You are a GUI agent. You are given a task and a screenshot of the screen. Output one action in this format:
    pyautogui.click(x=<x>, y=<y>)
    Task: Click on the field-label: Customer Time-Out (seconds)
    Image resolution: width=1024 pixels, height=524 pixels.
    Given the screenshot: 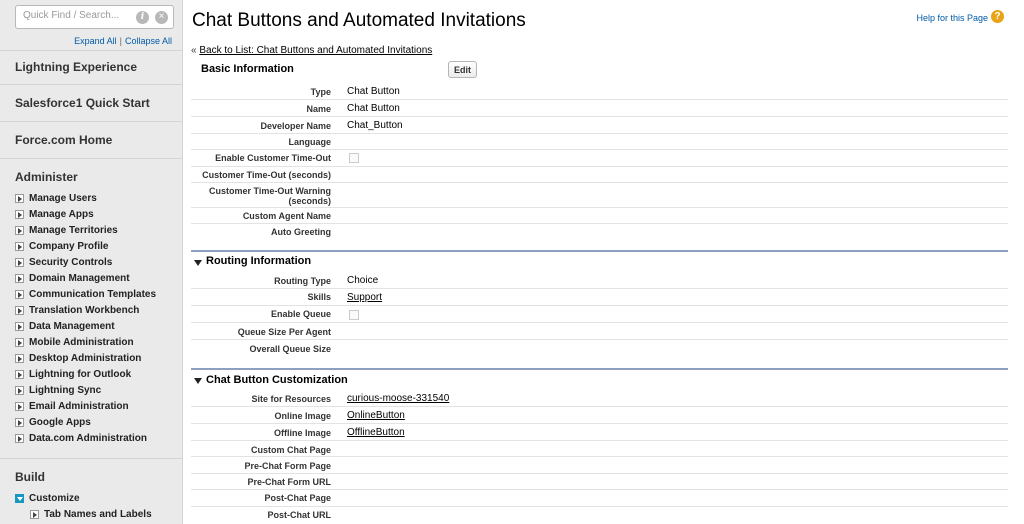 What is the action you would take?
    pyautogui.click(x=266, y=175)
    